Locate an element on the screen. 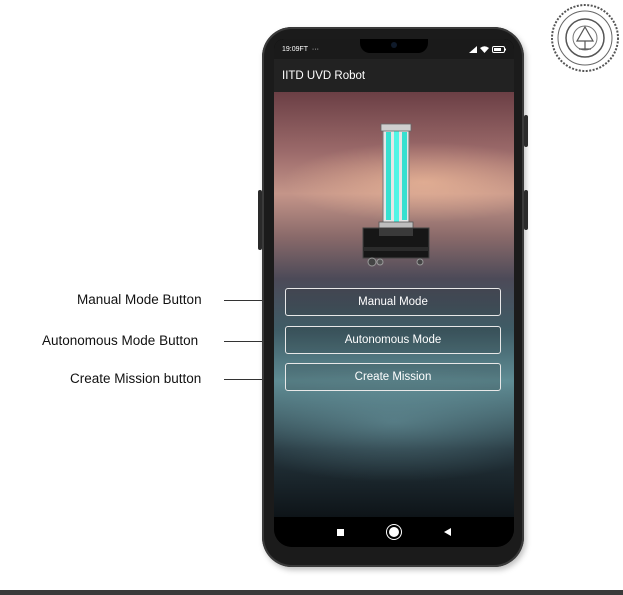 This screenshot has height=595, width=623. create-mission-button: Create Mission is located at coordinates (393, 377).